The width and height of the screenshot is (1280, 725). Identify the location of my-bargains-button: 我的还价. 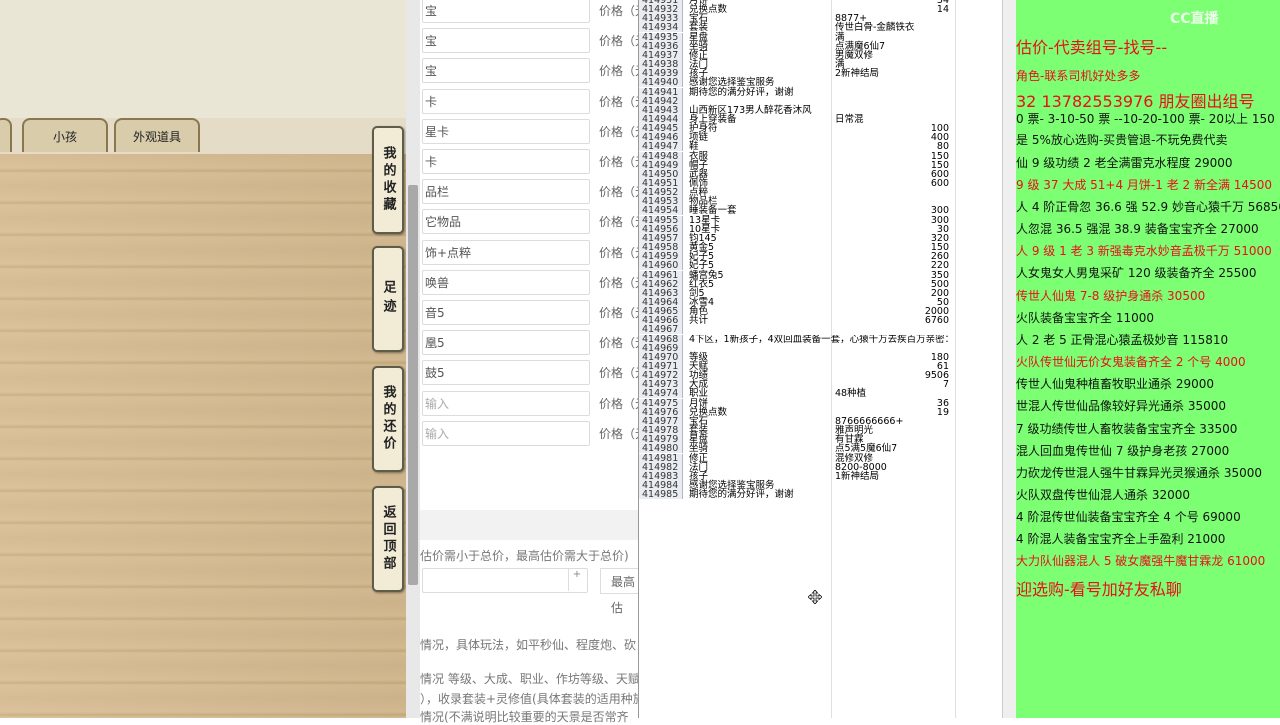
(388, 419).